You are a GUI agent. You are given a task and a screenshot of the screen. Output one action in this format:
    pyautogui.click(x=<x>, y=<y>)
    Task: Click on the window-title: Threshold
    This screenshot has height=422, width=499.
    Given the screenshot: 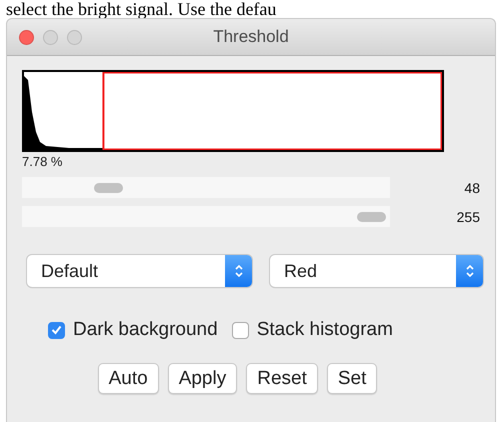 What is the action you would take?
    pyautogui.click(x=251, y=37)
    